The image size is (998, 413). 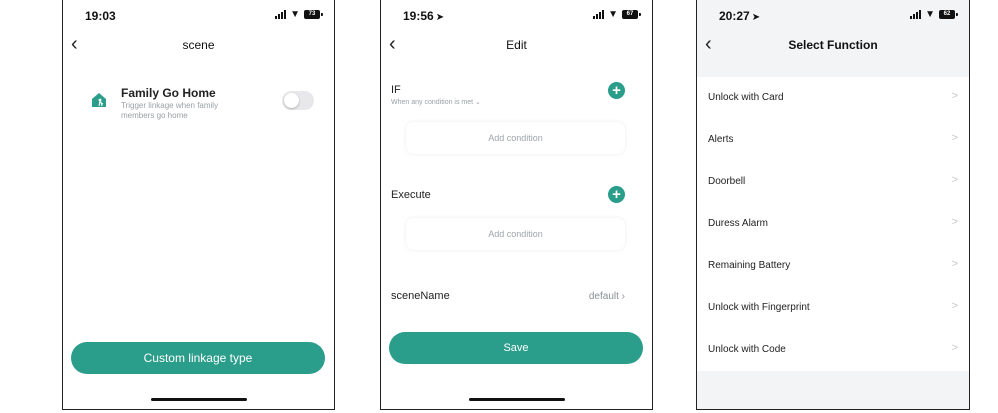 I want to click on list-item: Doorbell >, so click(x=833, y=182).